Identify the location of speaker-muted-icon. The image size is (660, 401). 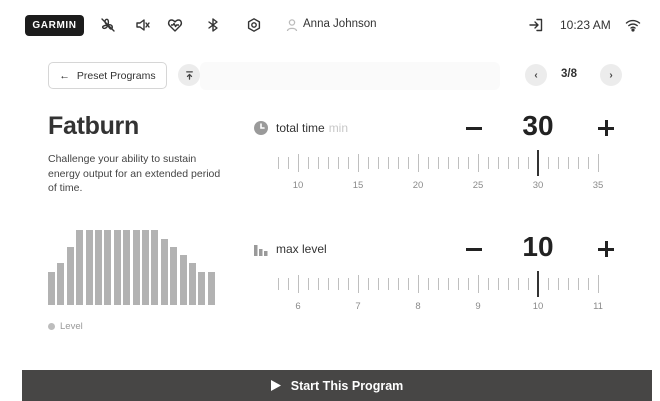
(143, 25).